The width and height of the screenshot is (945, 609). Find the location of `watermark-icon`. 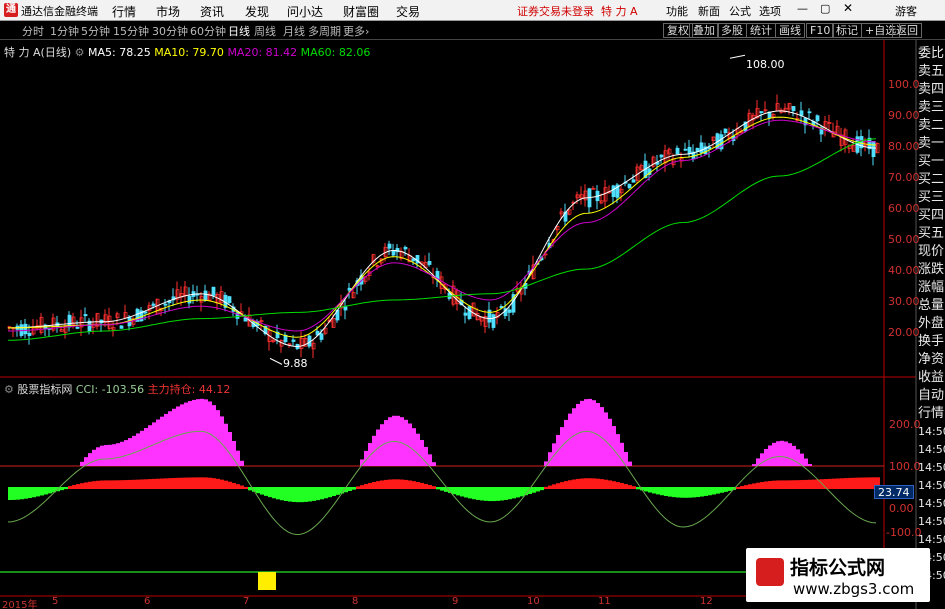

watermark-icon is located at coordinates (770, 572).